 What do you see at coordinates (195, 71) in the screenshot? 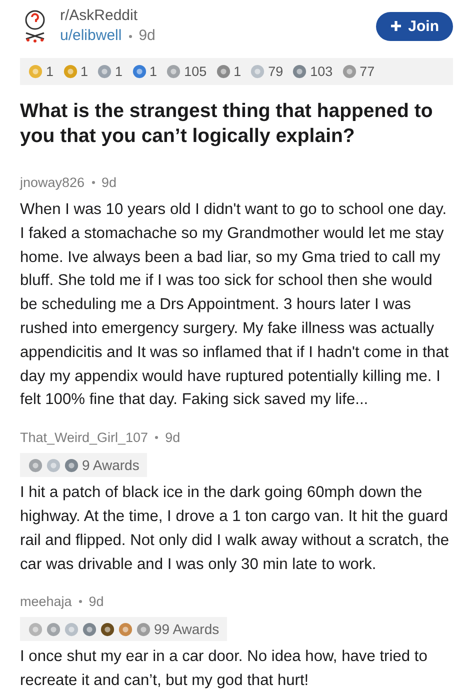
I see `award-count: 105` at bounding box center [195, 71].